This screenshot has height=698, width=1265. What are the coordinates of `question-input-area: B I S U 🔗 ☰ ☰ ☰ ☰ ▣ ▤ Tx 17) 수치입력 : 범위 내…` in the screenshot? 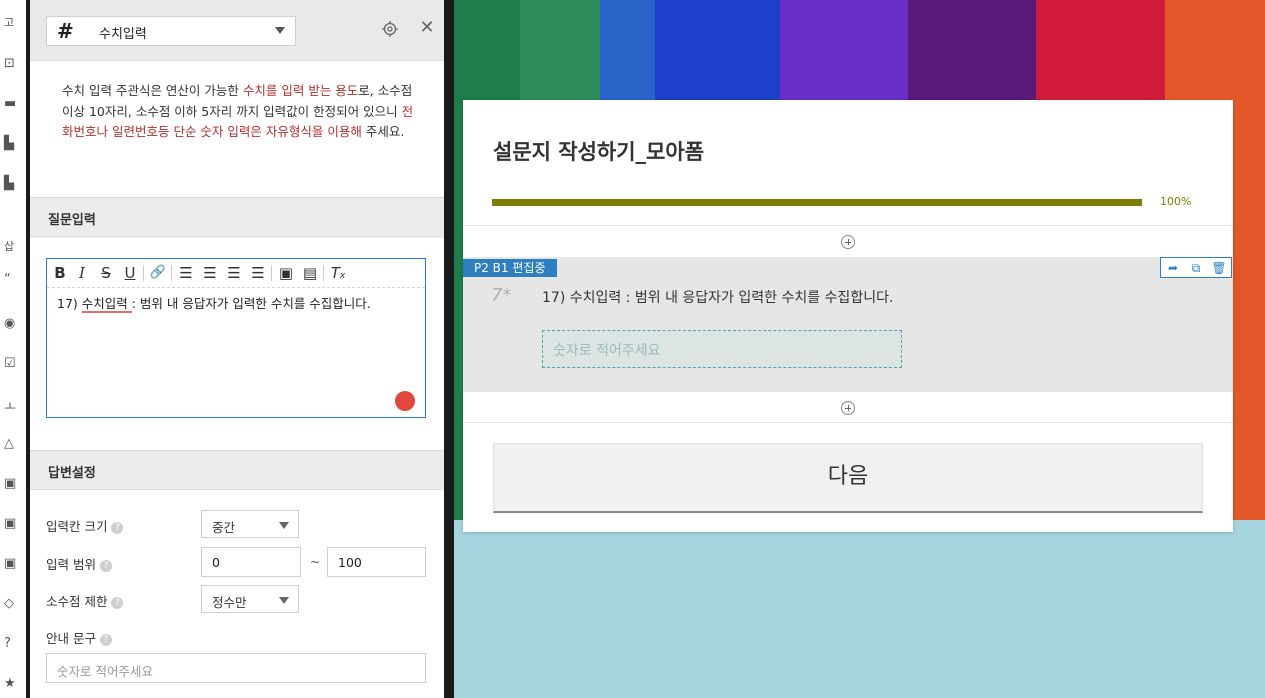 It's located at (237, 344).